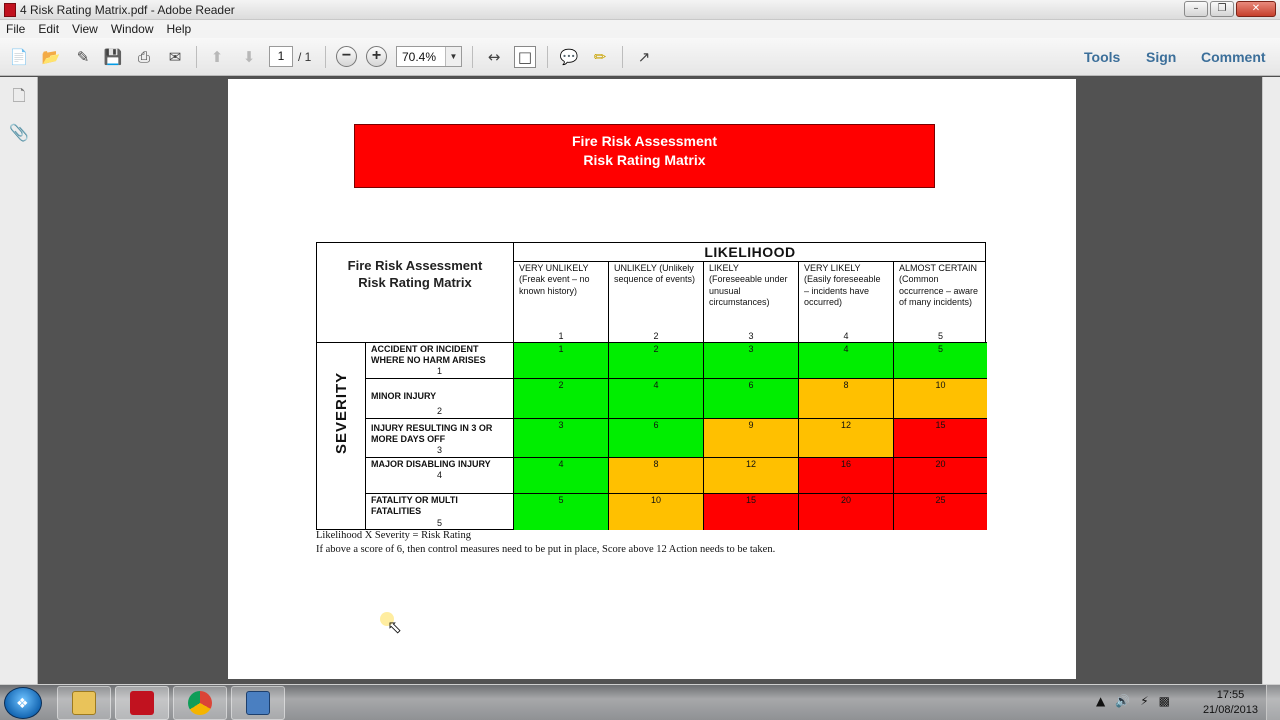 The width and height of the screenshot is (1280, 720). I want to click on close-button: ✕, so click(1256, 9).